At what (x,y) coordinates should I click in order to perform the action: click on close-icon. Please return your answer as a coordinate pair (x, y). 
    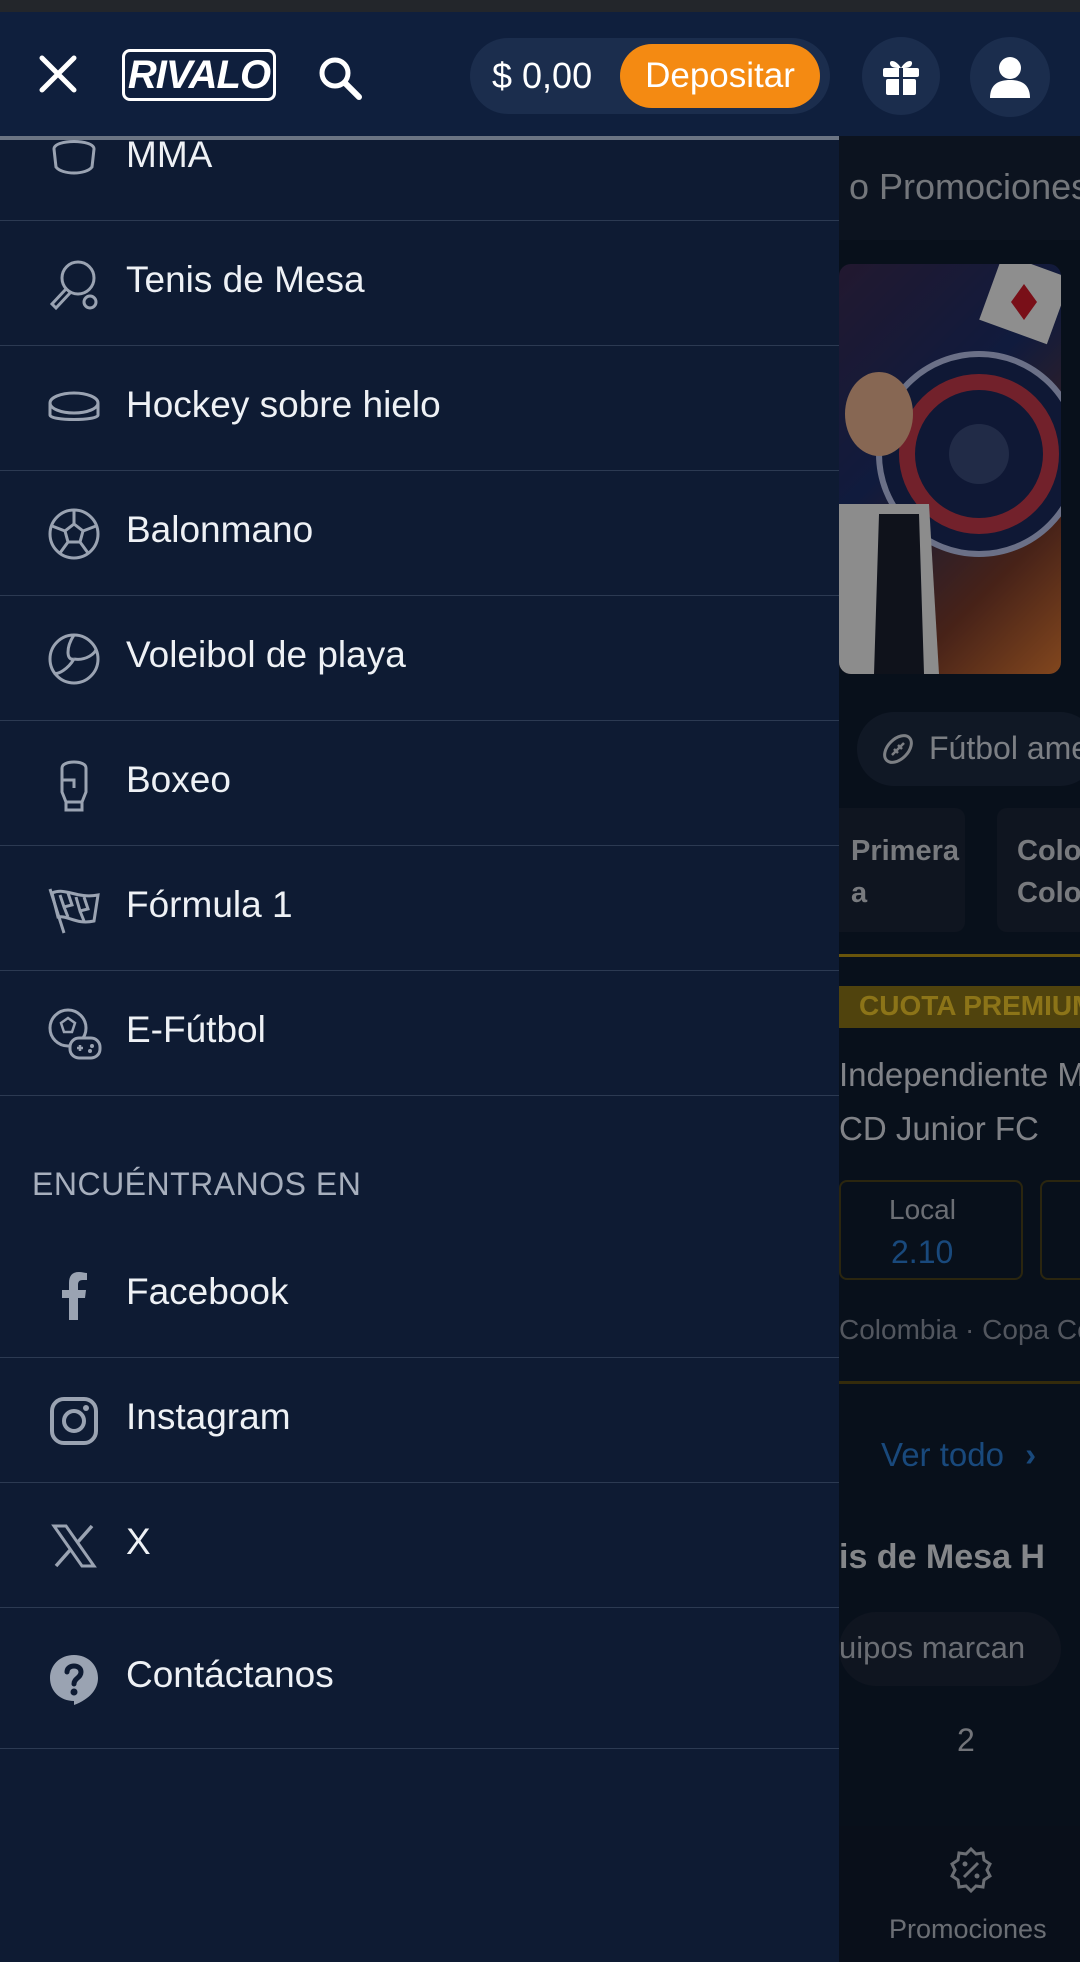
    Looking at the image, I should click on (58, 74).